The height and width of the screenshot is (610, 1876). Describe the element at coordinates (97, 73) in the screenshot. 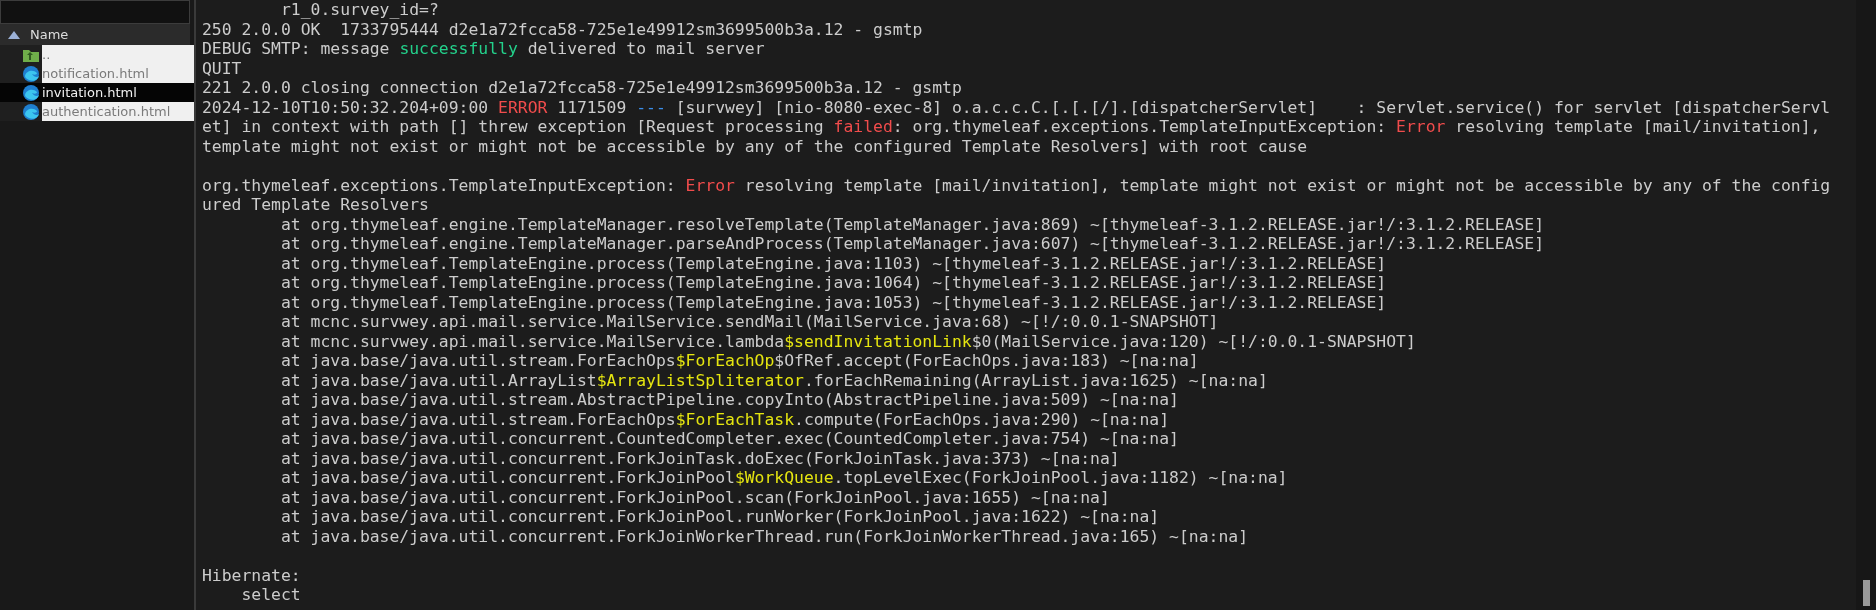

I see `file-row: notification.html` at that location.